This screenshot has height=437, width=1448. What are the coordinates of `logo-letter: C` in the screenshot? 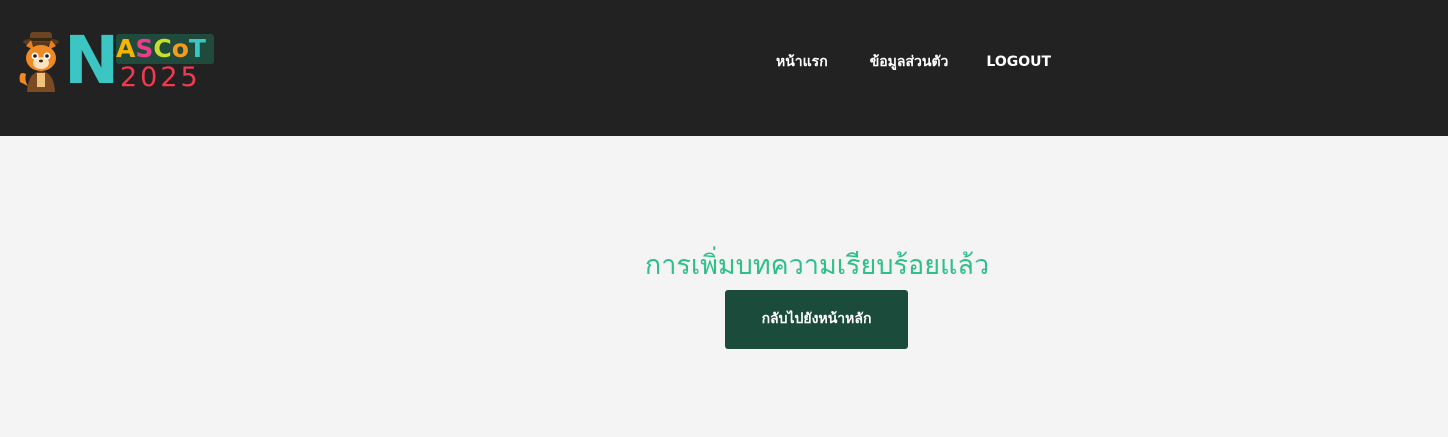 It's located at (162, 48).